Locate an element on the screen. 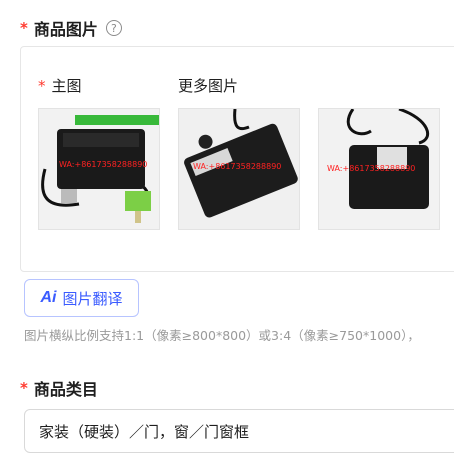  category-select: 家装（硬装）／门，窗／门窗框 is located at coordinates (239, 431).